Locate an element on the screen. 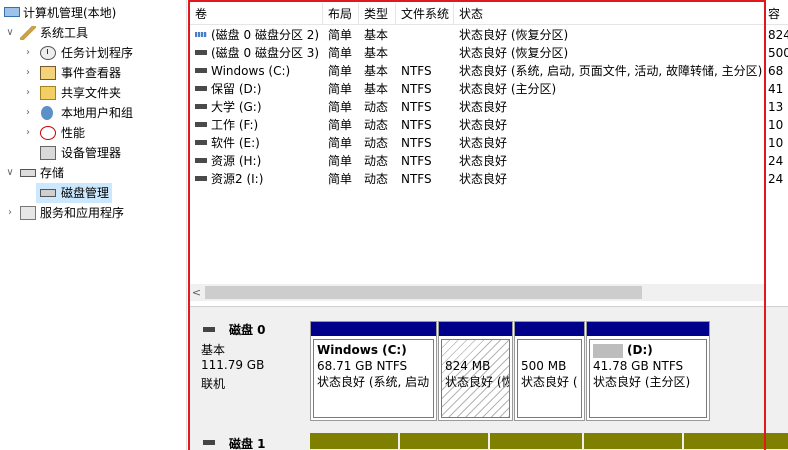 This screenshot has height=450, width=788. volume-row: (磁盘 0 磁盘分区 3) 简单 基本 状态良好 (恢复分区) 500 is located at coordinates (488, 53).